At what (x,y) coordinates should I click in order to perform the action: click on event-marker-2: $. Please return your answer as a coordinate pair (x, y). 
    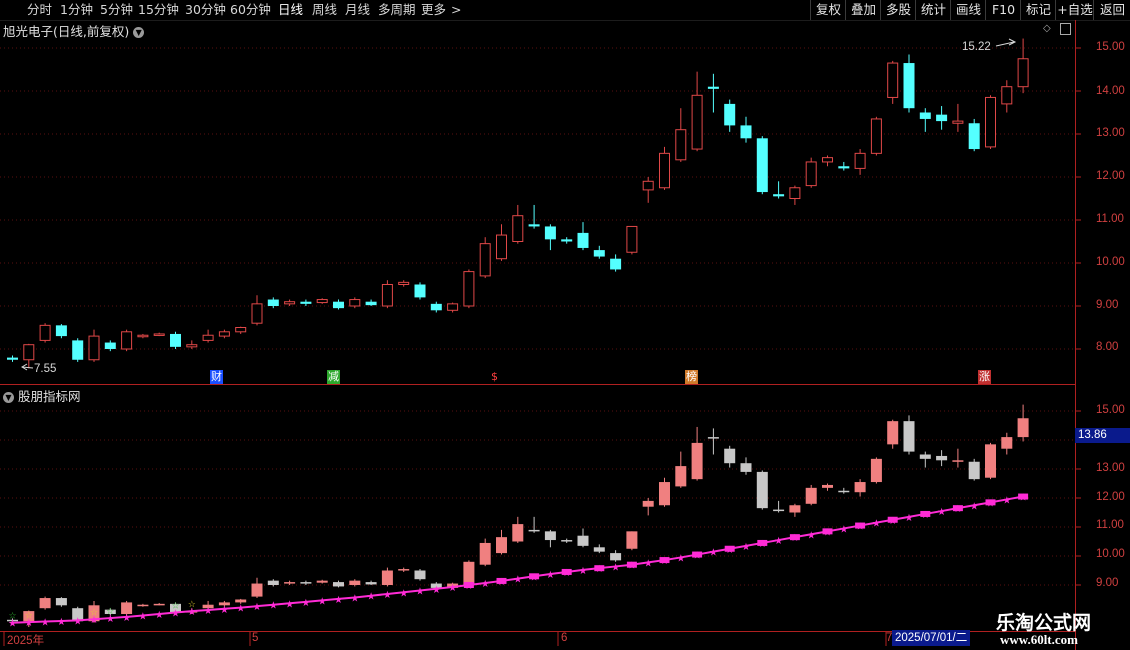
    Looking at the image, I should click on (494, 377).